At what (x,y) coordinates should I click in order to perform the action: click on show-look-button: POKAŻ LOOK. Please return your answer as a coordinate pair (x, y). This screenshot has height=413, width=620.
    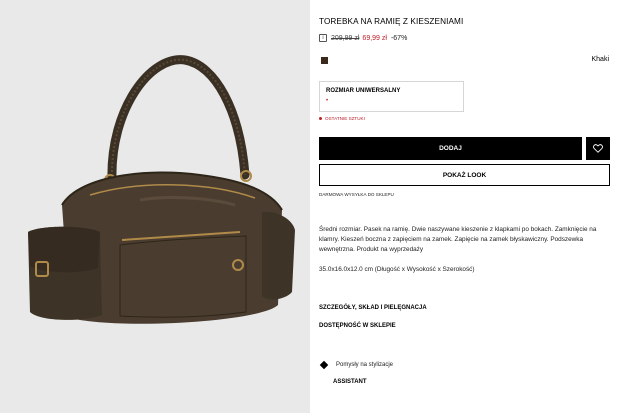
    Looking at the image, I should click on (464, 175).